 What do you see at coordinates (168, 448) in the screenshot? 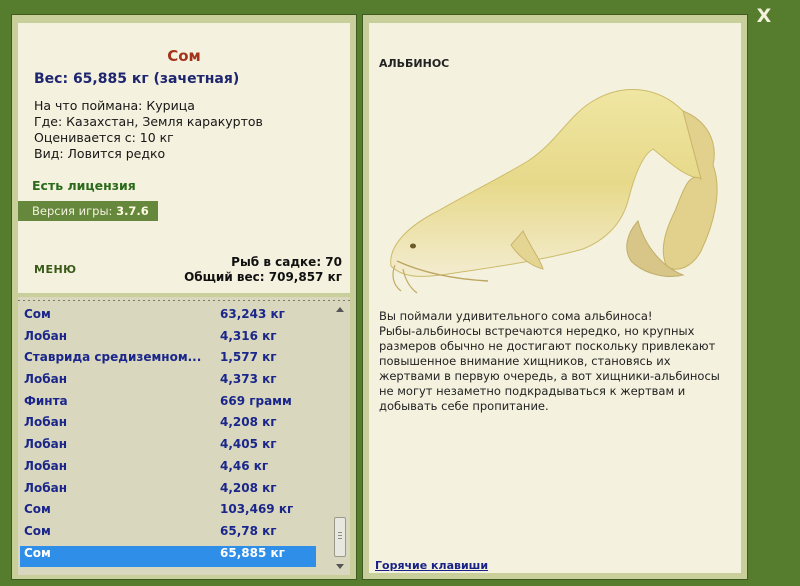
I see `list-item: Лобан 4,405 кг` at bounding box center [168, 448].